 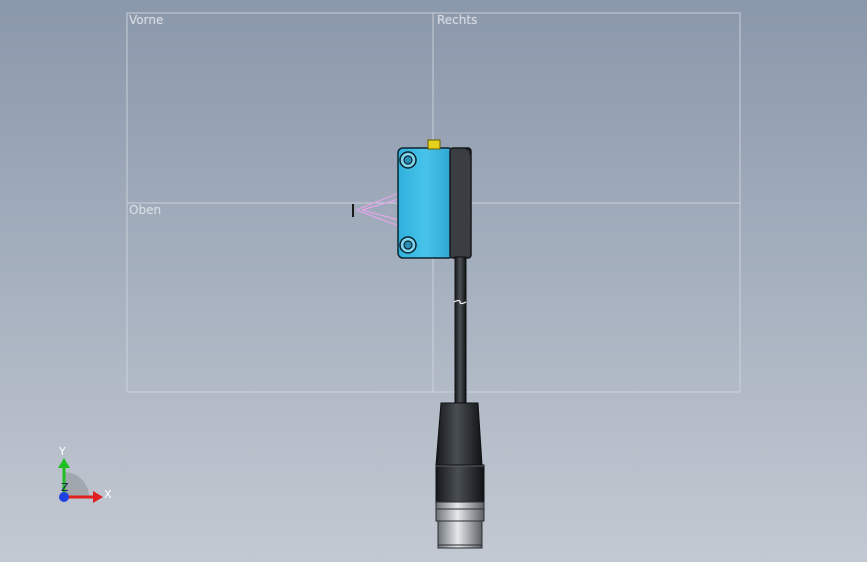 What do you see at coordinates (460, 515) in the screenshot?
I see `connector-ring-mid` at bounding box center [460, 515].